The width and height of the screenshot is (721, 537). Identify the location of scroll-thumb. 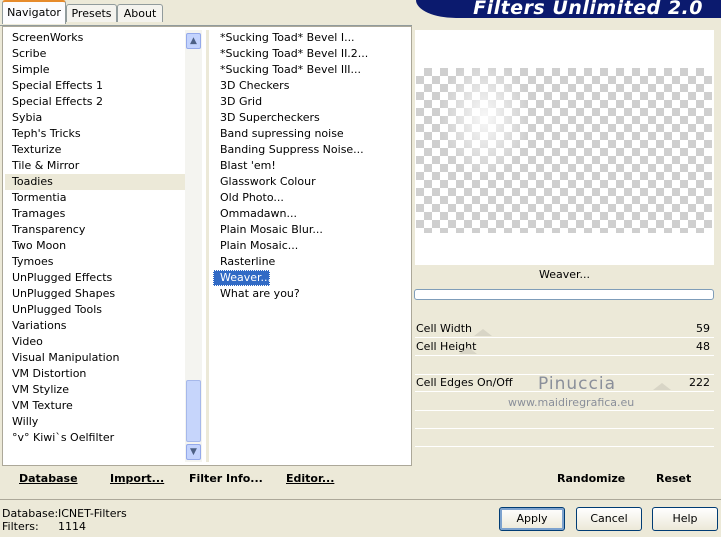
(193, 411).